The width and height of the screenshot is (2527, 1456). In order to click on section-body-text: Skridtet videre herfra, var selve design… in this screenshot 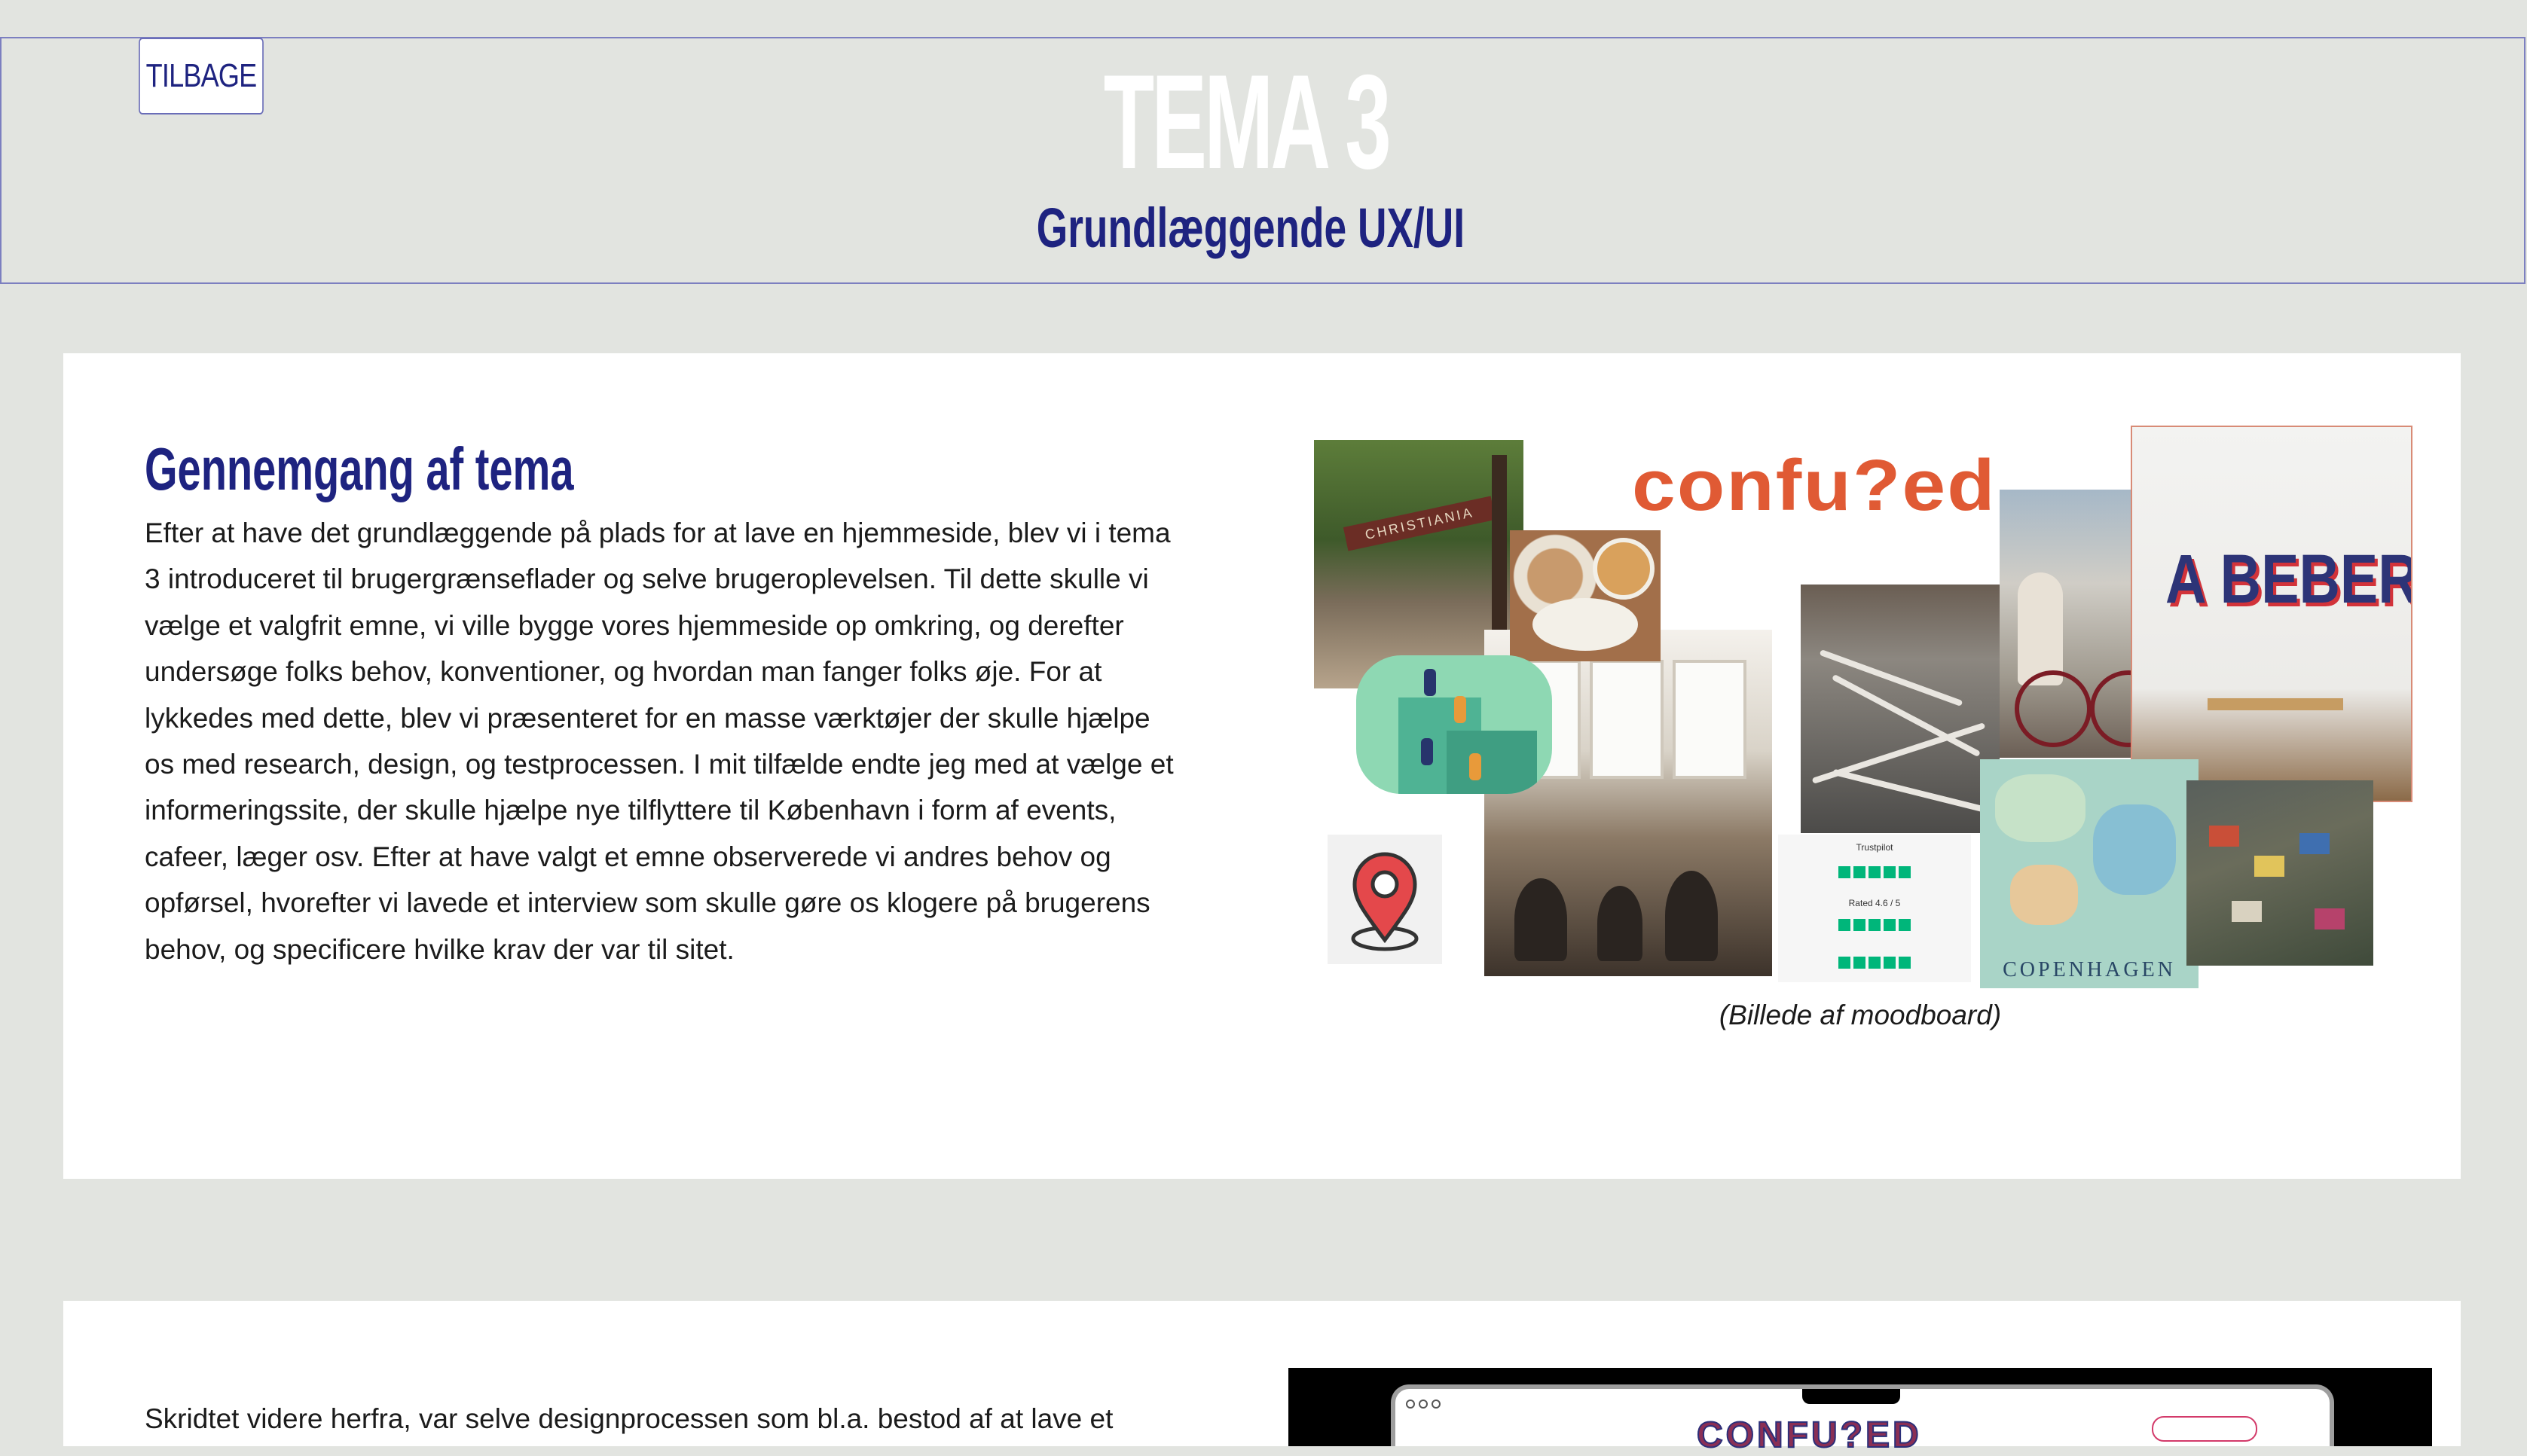, I will do `click(629, 1418)`.